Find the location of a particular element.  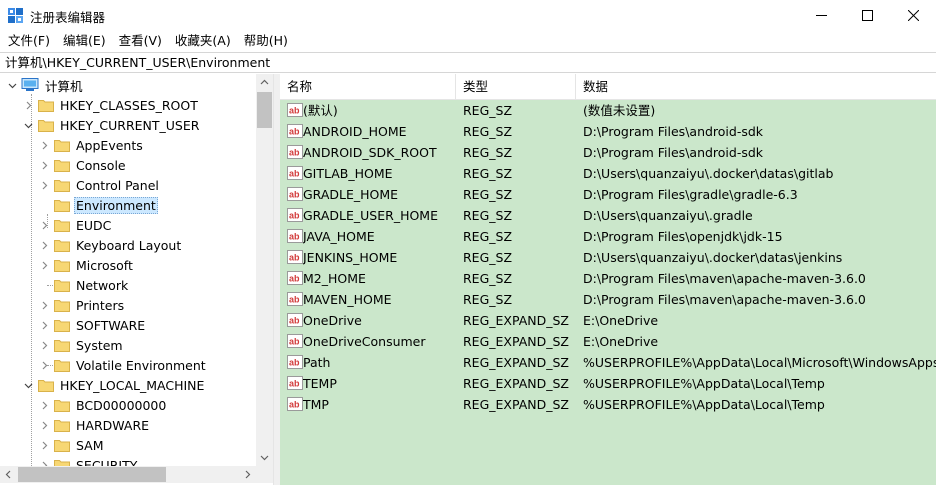

tree-item: Microsoft is located at coordinates (86, 265).